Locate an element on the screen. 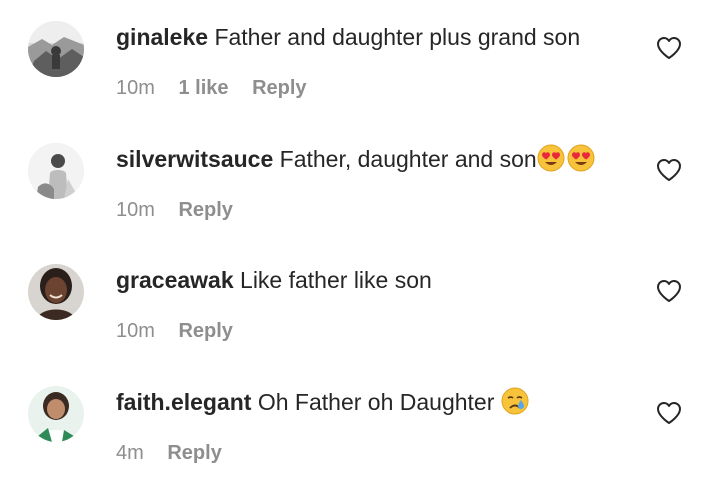 Image resolution: width=718 pixels, height=486 pixels. comment-username: ginaleke is located at coordinates (162, 37).